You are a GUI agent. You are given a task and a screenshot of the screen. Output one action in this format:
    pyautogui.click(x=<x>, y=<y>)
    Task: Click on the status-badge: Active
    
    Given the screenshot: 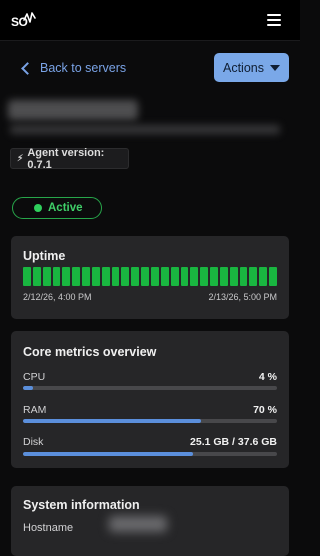 What is the action you would take?
    pyautogui.click(x=57, y=208)
    